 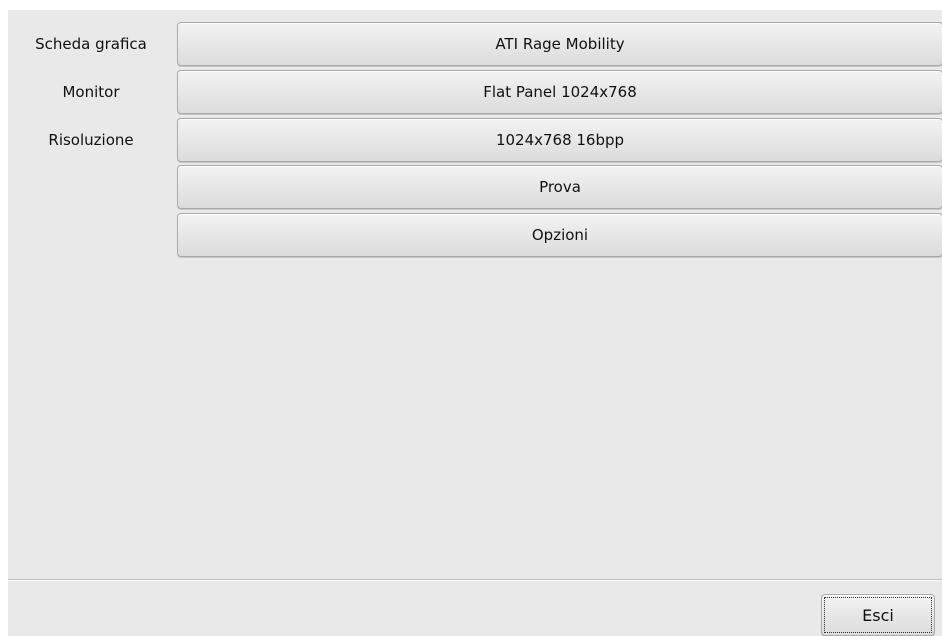 What do you see at coordinates (91, 92) in the screenshot?
I see `monitor-label: Monitor` at bounding box center [91, 92].